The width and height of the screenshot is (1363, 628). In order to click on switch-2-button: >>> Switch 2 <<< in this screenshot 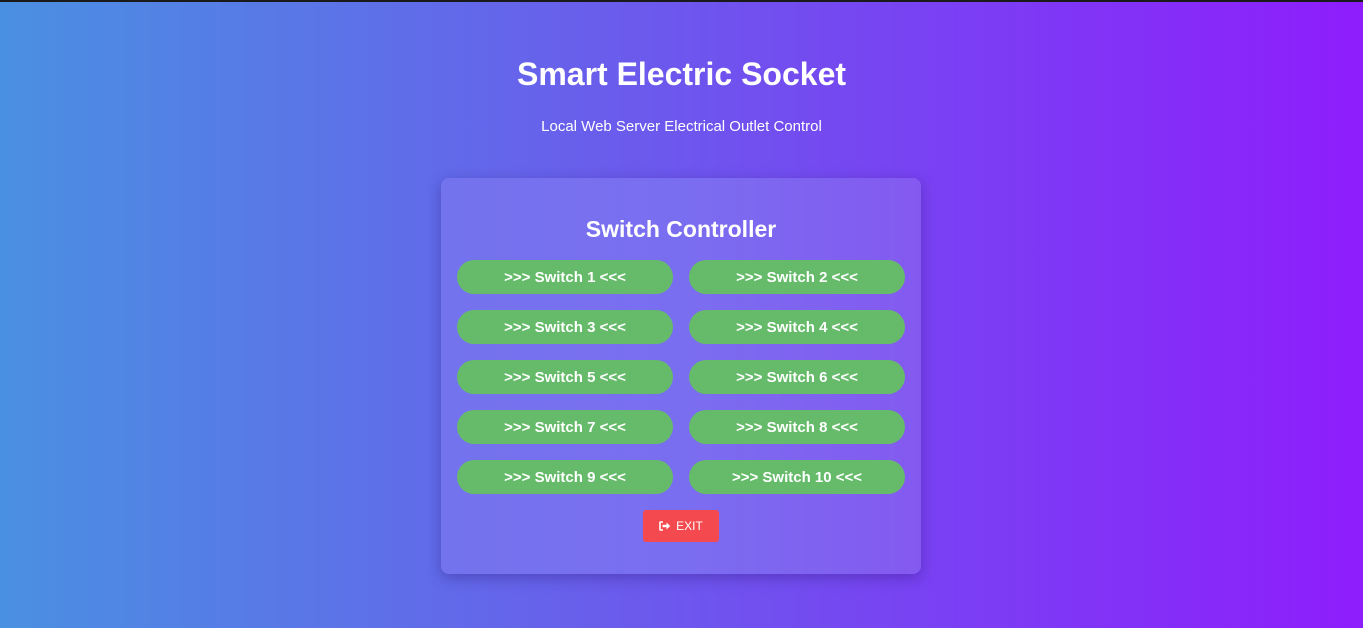, I will do `click(797, 277)`.